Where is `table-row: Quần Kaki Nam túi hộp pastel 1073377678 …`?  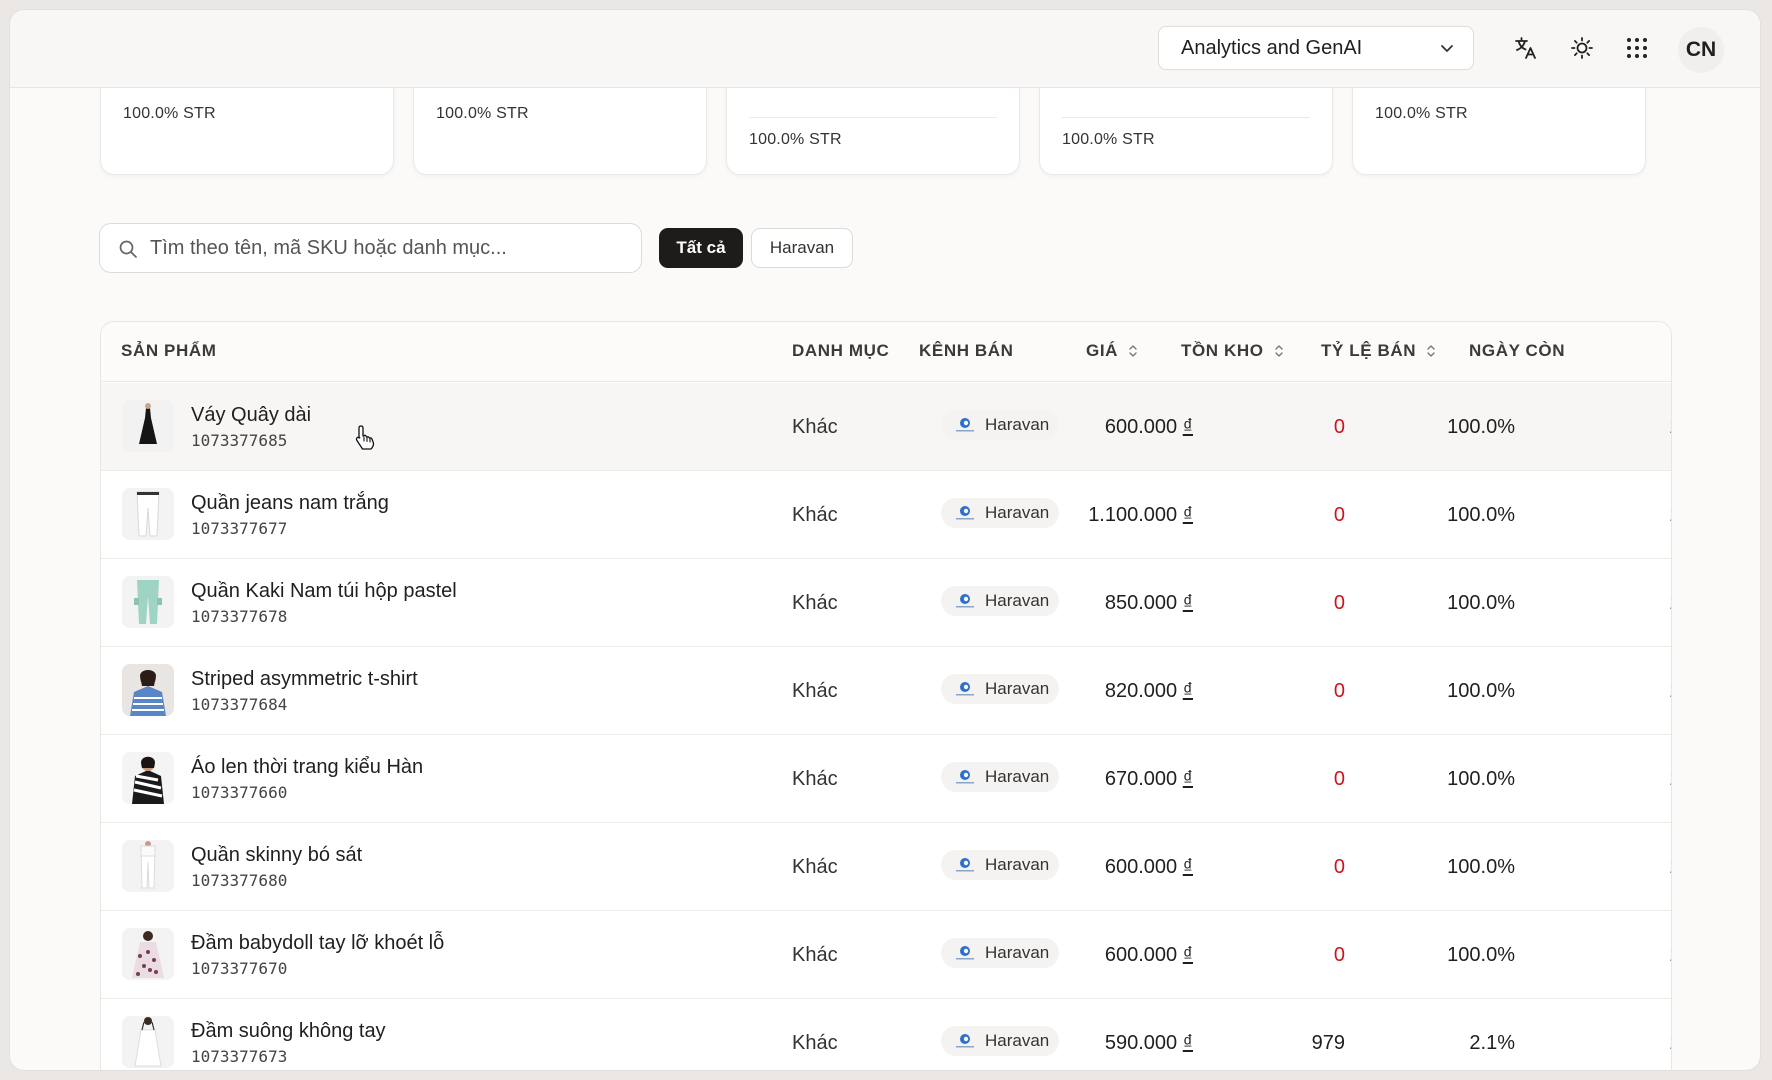 table-row: Quần Kaki Nam túi hộp pastel 1073377678 … is located at coordinates (886, 603).